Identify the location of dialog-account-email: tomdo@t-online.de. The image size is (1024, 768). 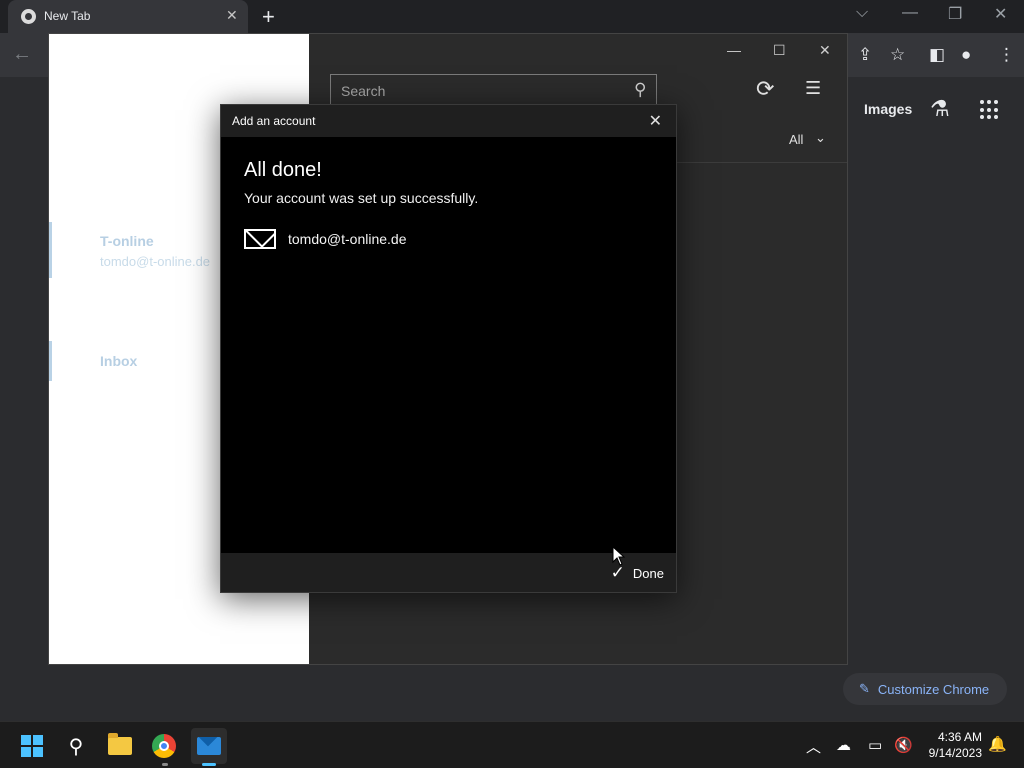
(347, 239).